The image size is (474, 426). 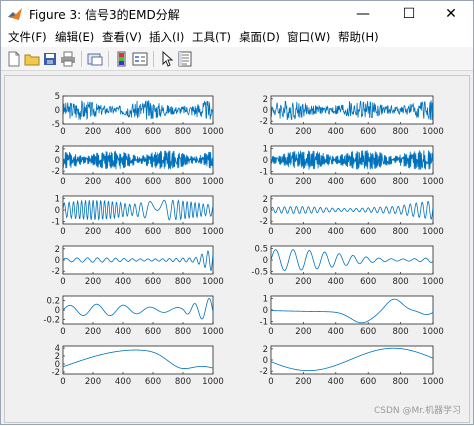 What do you see at coordinates (167, 59) in the screenshot?
I see `cursor-icon` at bounding box center [167, 59].